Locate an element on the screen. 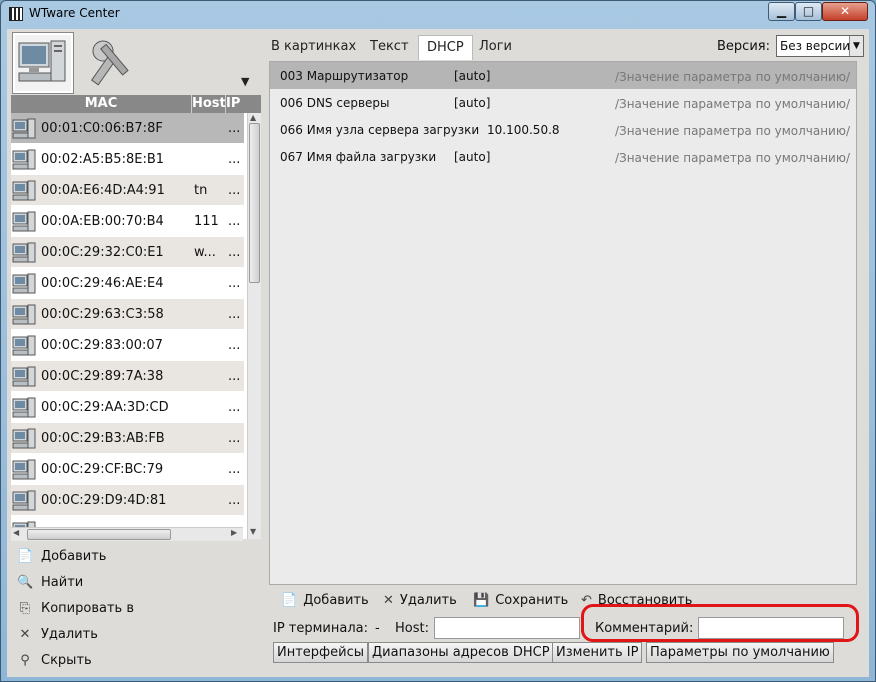  mac-cell: 00:0C:29:32:C0:E1 is located at coordinates (102, 252).